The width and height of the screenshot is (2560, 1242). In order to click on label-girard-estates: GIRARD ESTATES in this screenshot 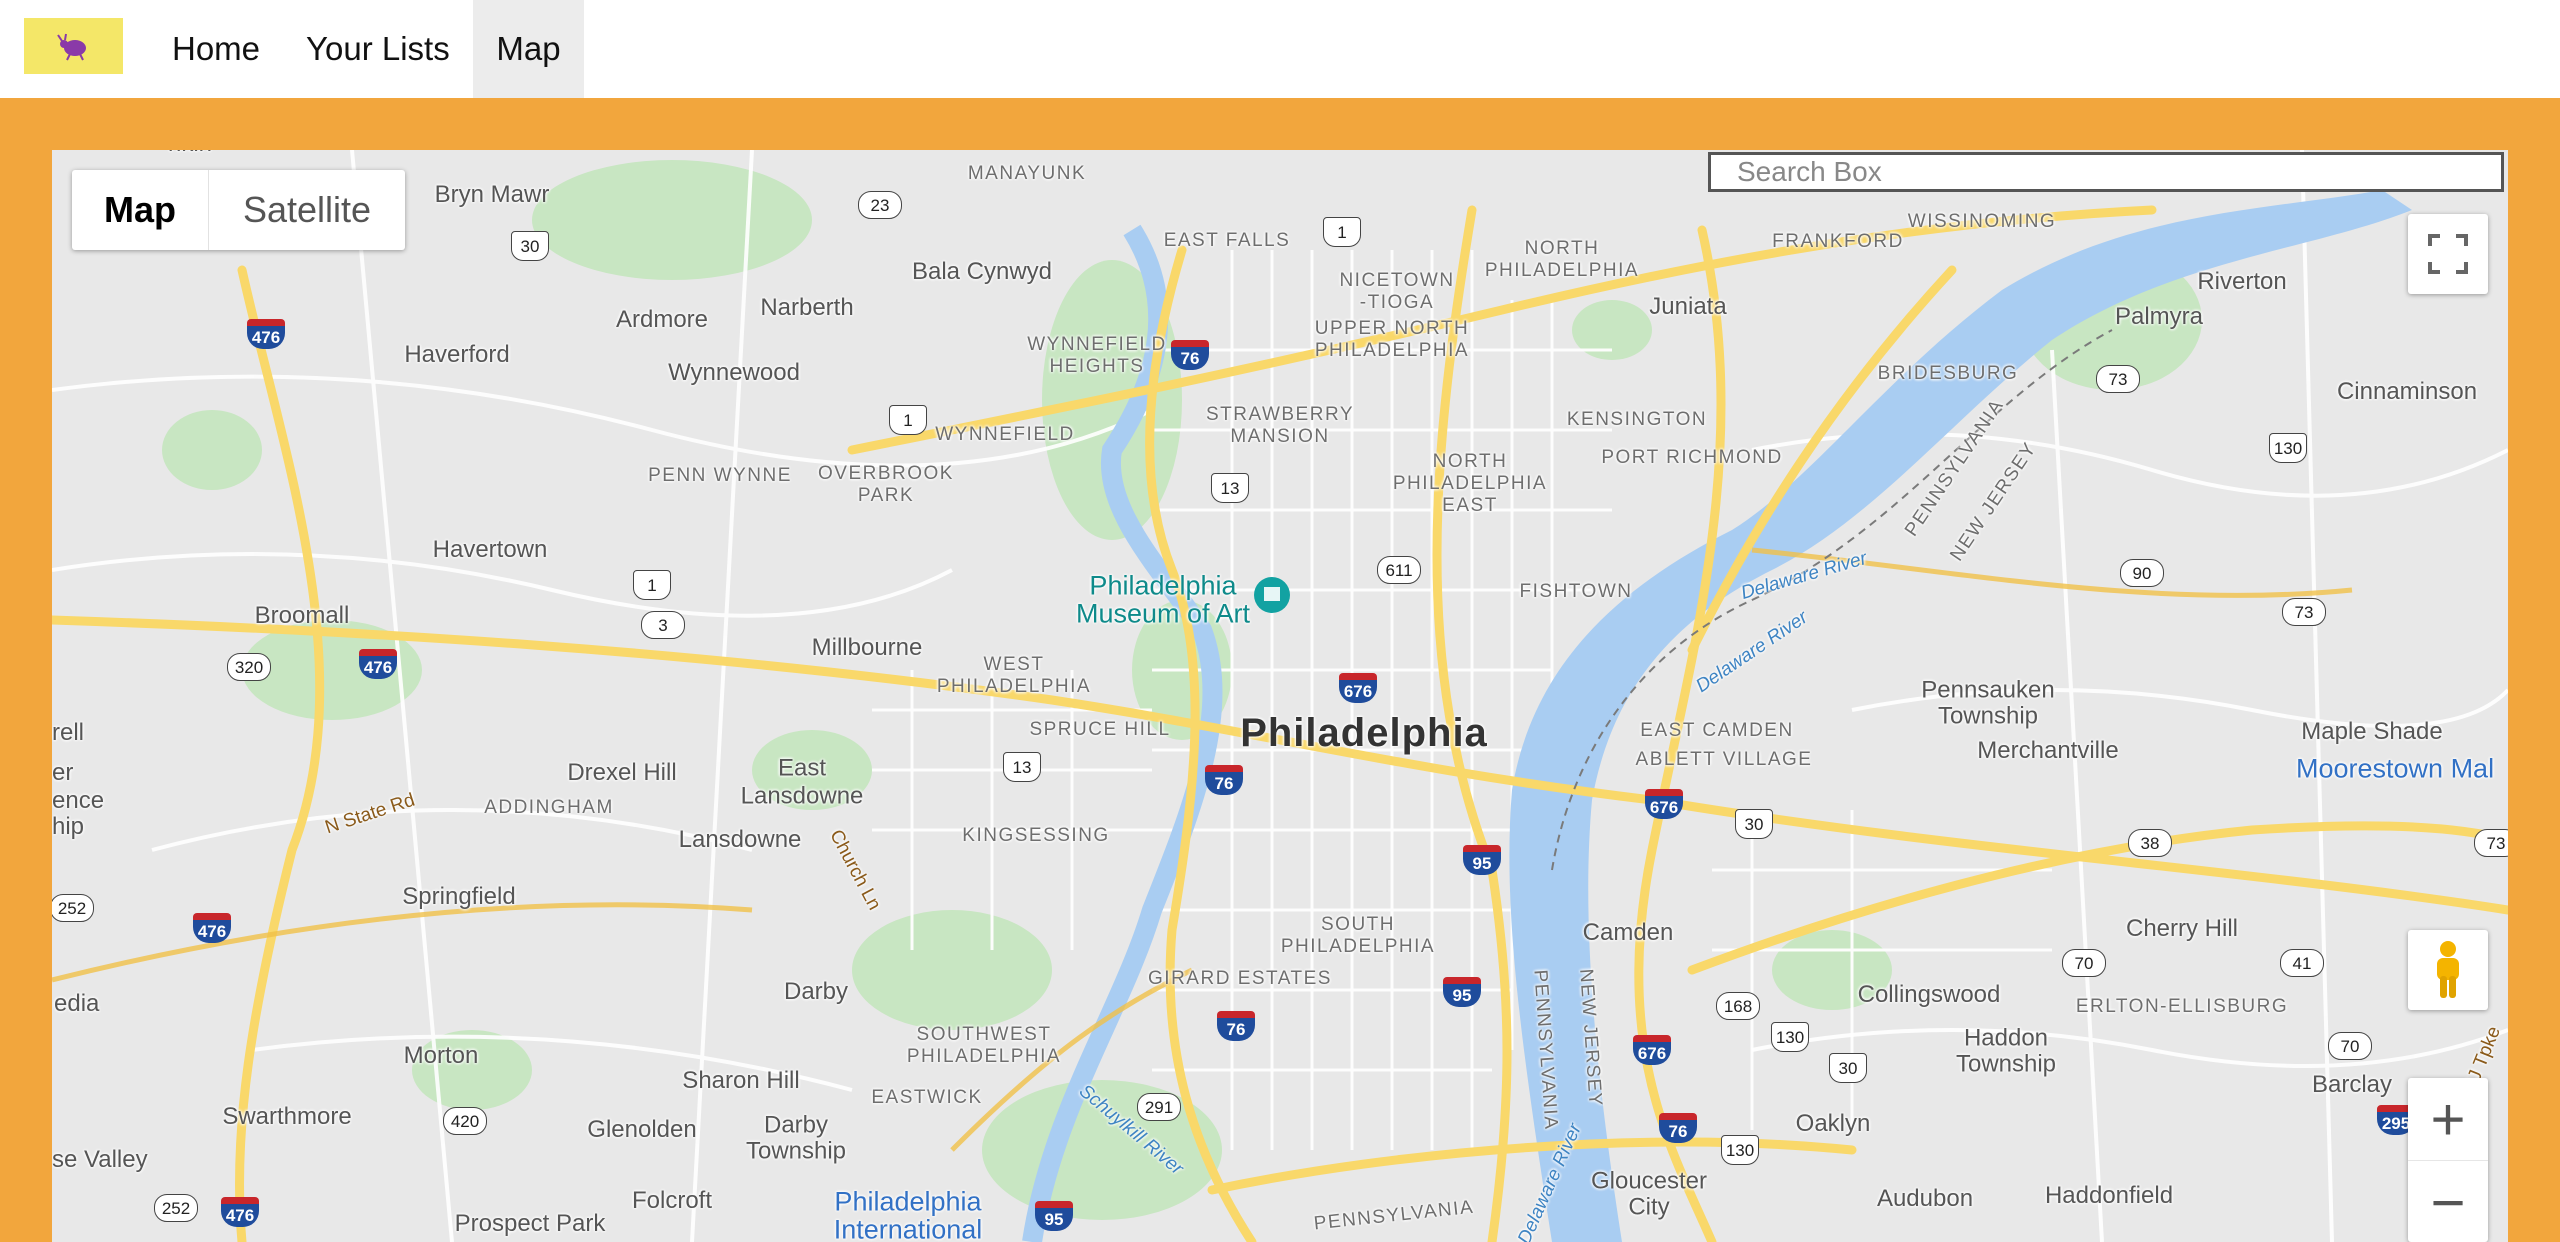, I will do `click(1240, 979)`.